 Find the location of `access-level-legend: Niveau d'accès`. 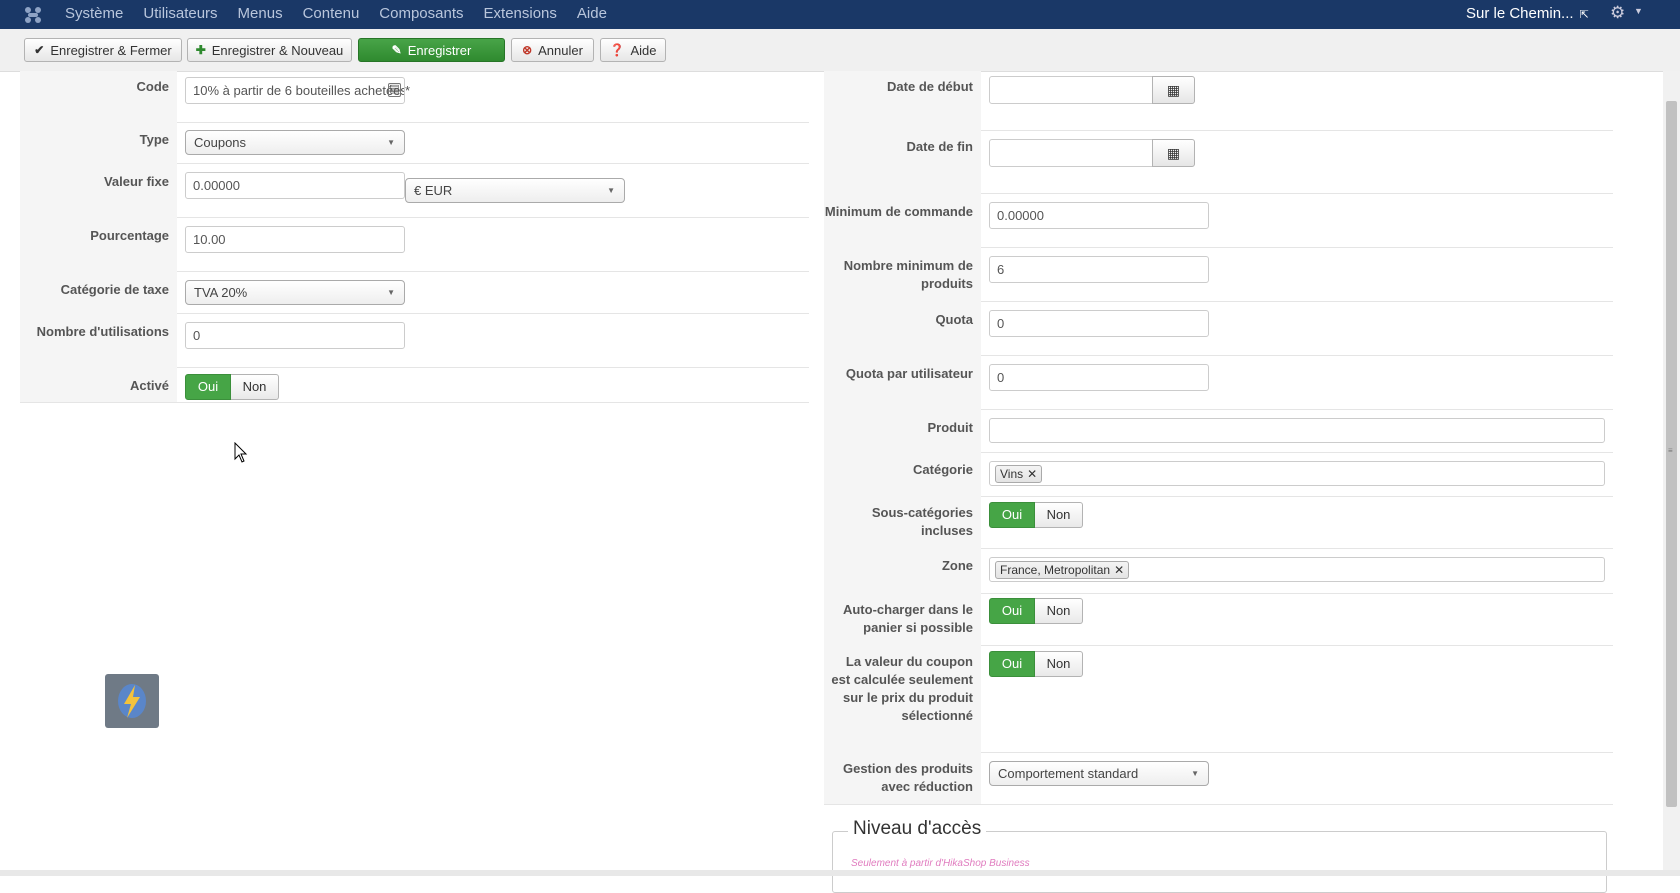

access-level-legend: Niveau d'accès is located at coordinates (917, 829).